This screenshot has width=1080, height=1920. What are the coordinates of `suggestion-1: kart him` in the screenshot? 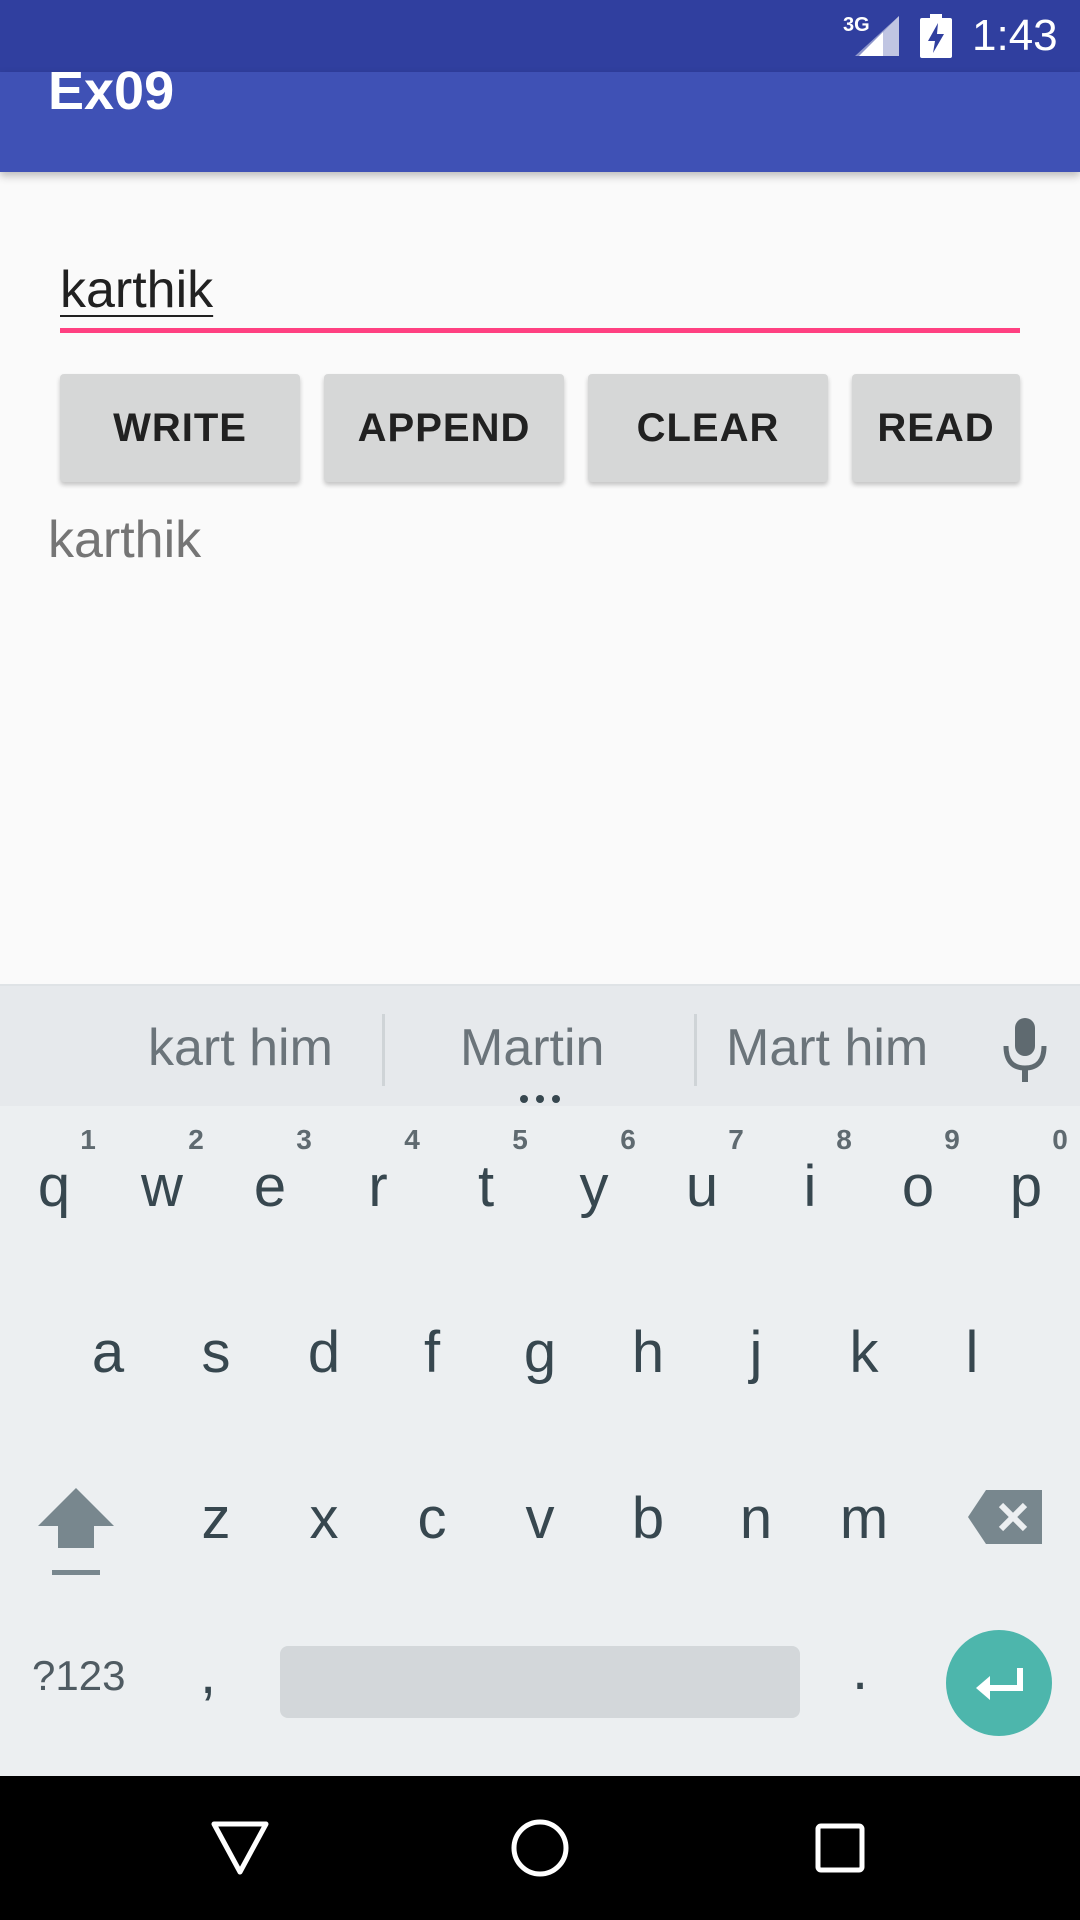 It's located at (240, 1048).